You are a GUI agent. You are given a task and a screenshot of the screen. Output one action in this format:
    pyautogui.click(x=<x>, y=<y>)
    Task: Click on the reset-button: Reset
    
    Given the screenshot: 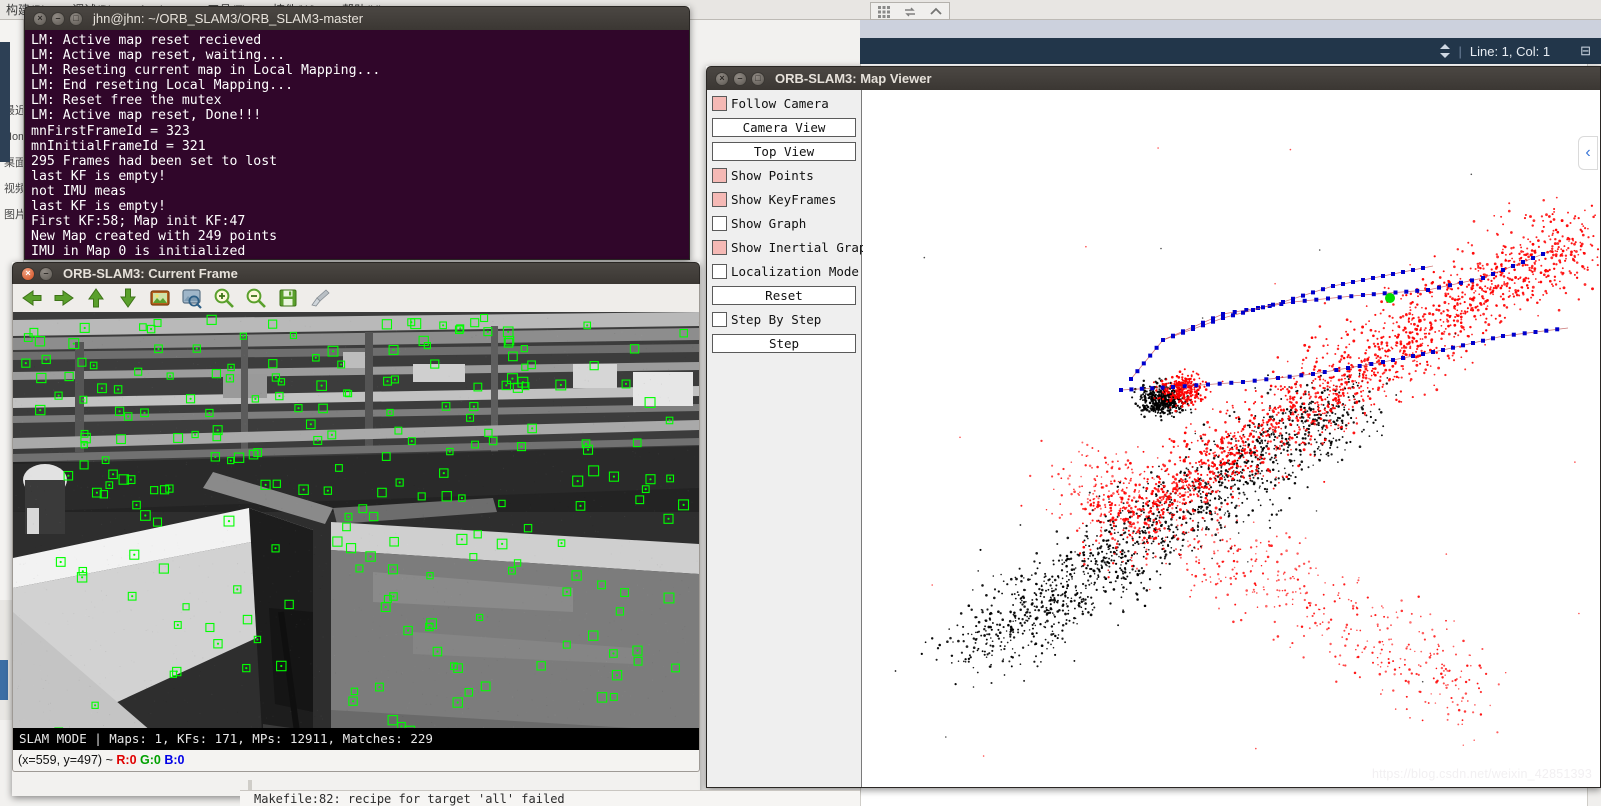 What is the action you would take?
    pyautogui.click(x=784, y=295)
    